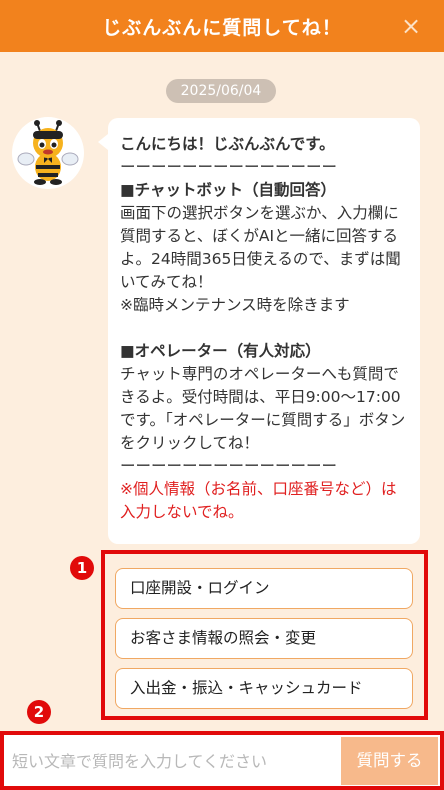 The width and height of the screenshot is (444, 790). Describe the element at coordinates (220, 351) in the screenshot. I see `operator-heading: ■オペレーター（有人対応）` at that location.